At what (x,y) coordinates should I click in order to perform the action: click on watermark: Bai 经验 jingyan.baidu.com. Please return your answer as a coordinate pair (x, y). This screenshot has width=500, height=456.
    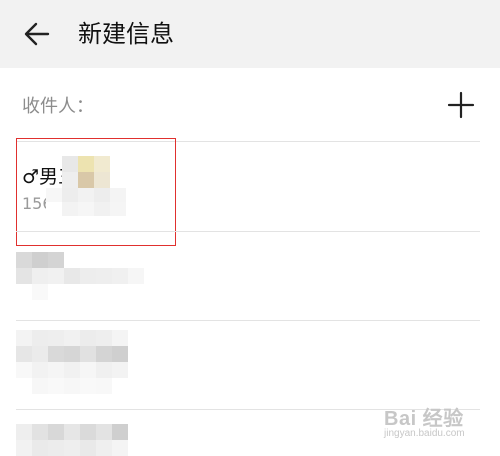
    Looking at the image, I should click on (439, 424).